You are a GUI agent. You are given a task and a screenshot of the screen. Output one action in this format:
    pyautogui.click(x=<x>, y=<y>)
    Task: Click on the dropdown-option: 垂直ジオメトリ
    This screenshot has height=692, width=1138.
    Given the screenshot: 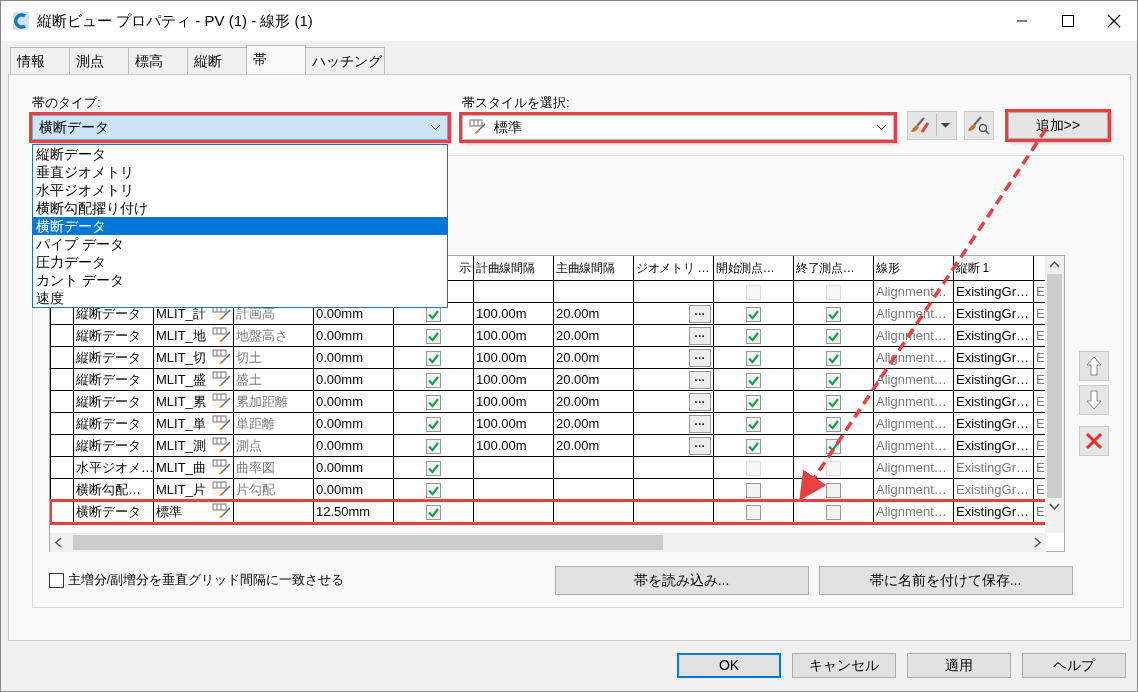 What is the action you would take?
    pyautogui.click(x=240, y=171)
    